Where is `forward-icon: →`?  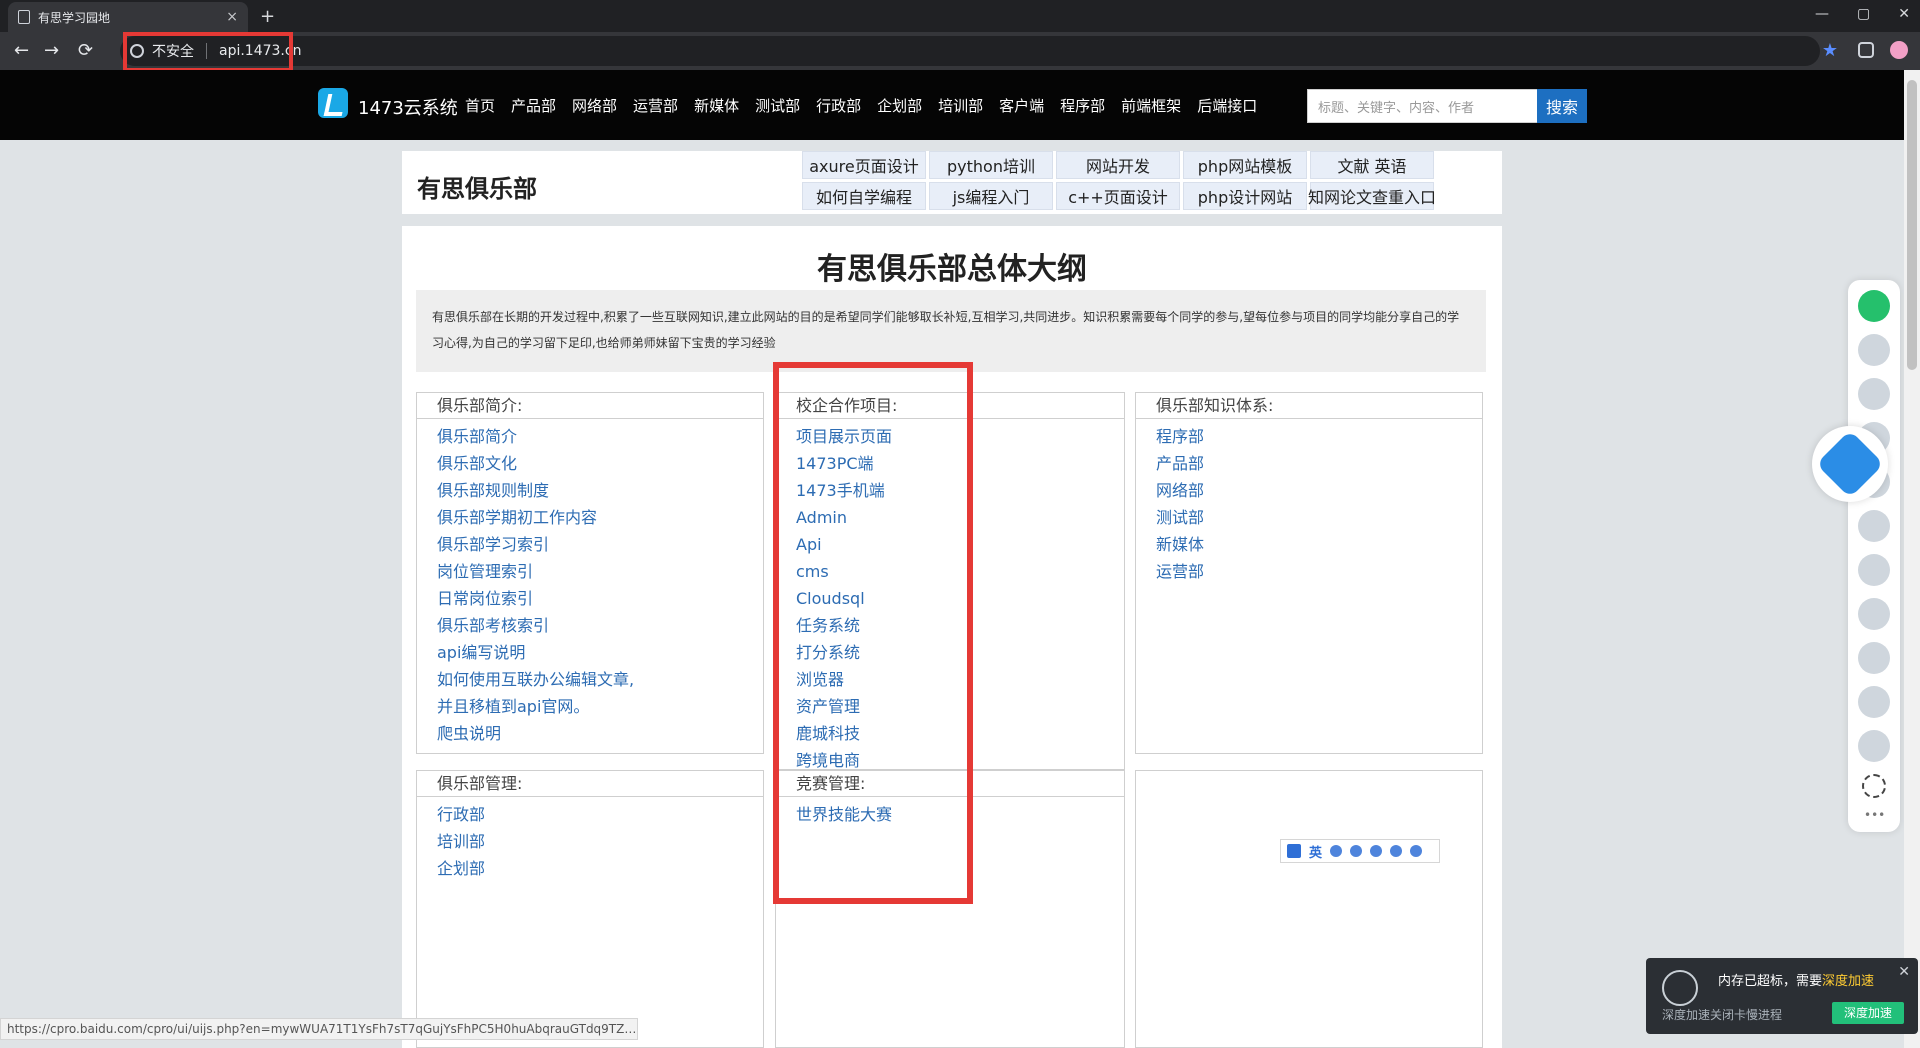 forward-icon: → is located at coordinates (51, 50).